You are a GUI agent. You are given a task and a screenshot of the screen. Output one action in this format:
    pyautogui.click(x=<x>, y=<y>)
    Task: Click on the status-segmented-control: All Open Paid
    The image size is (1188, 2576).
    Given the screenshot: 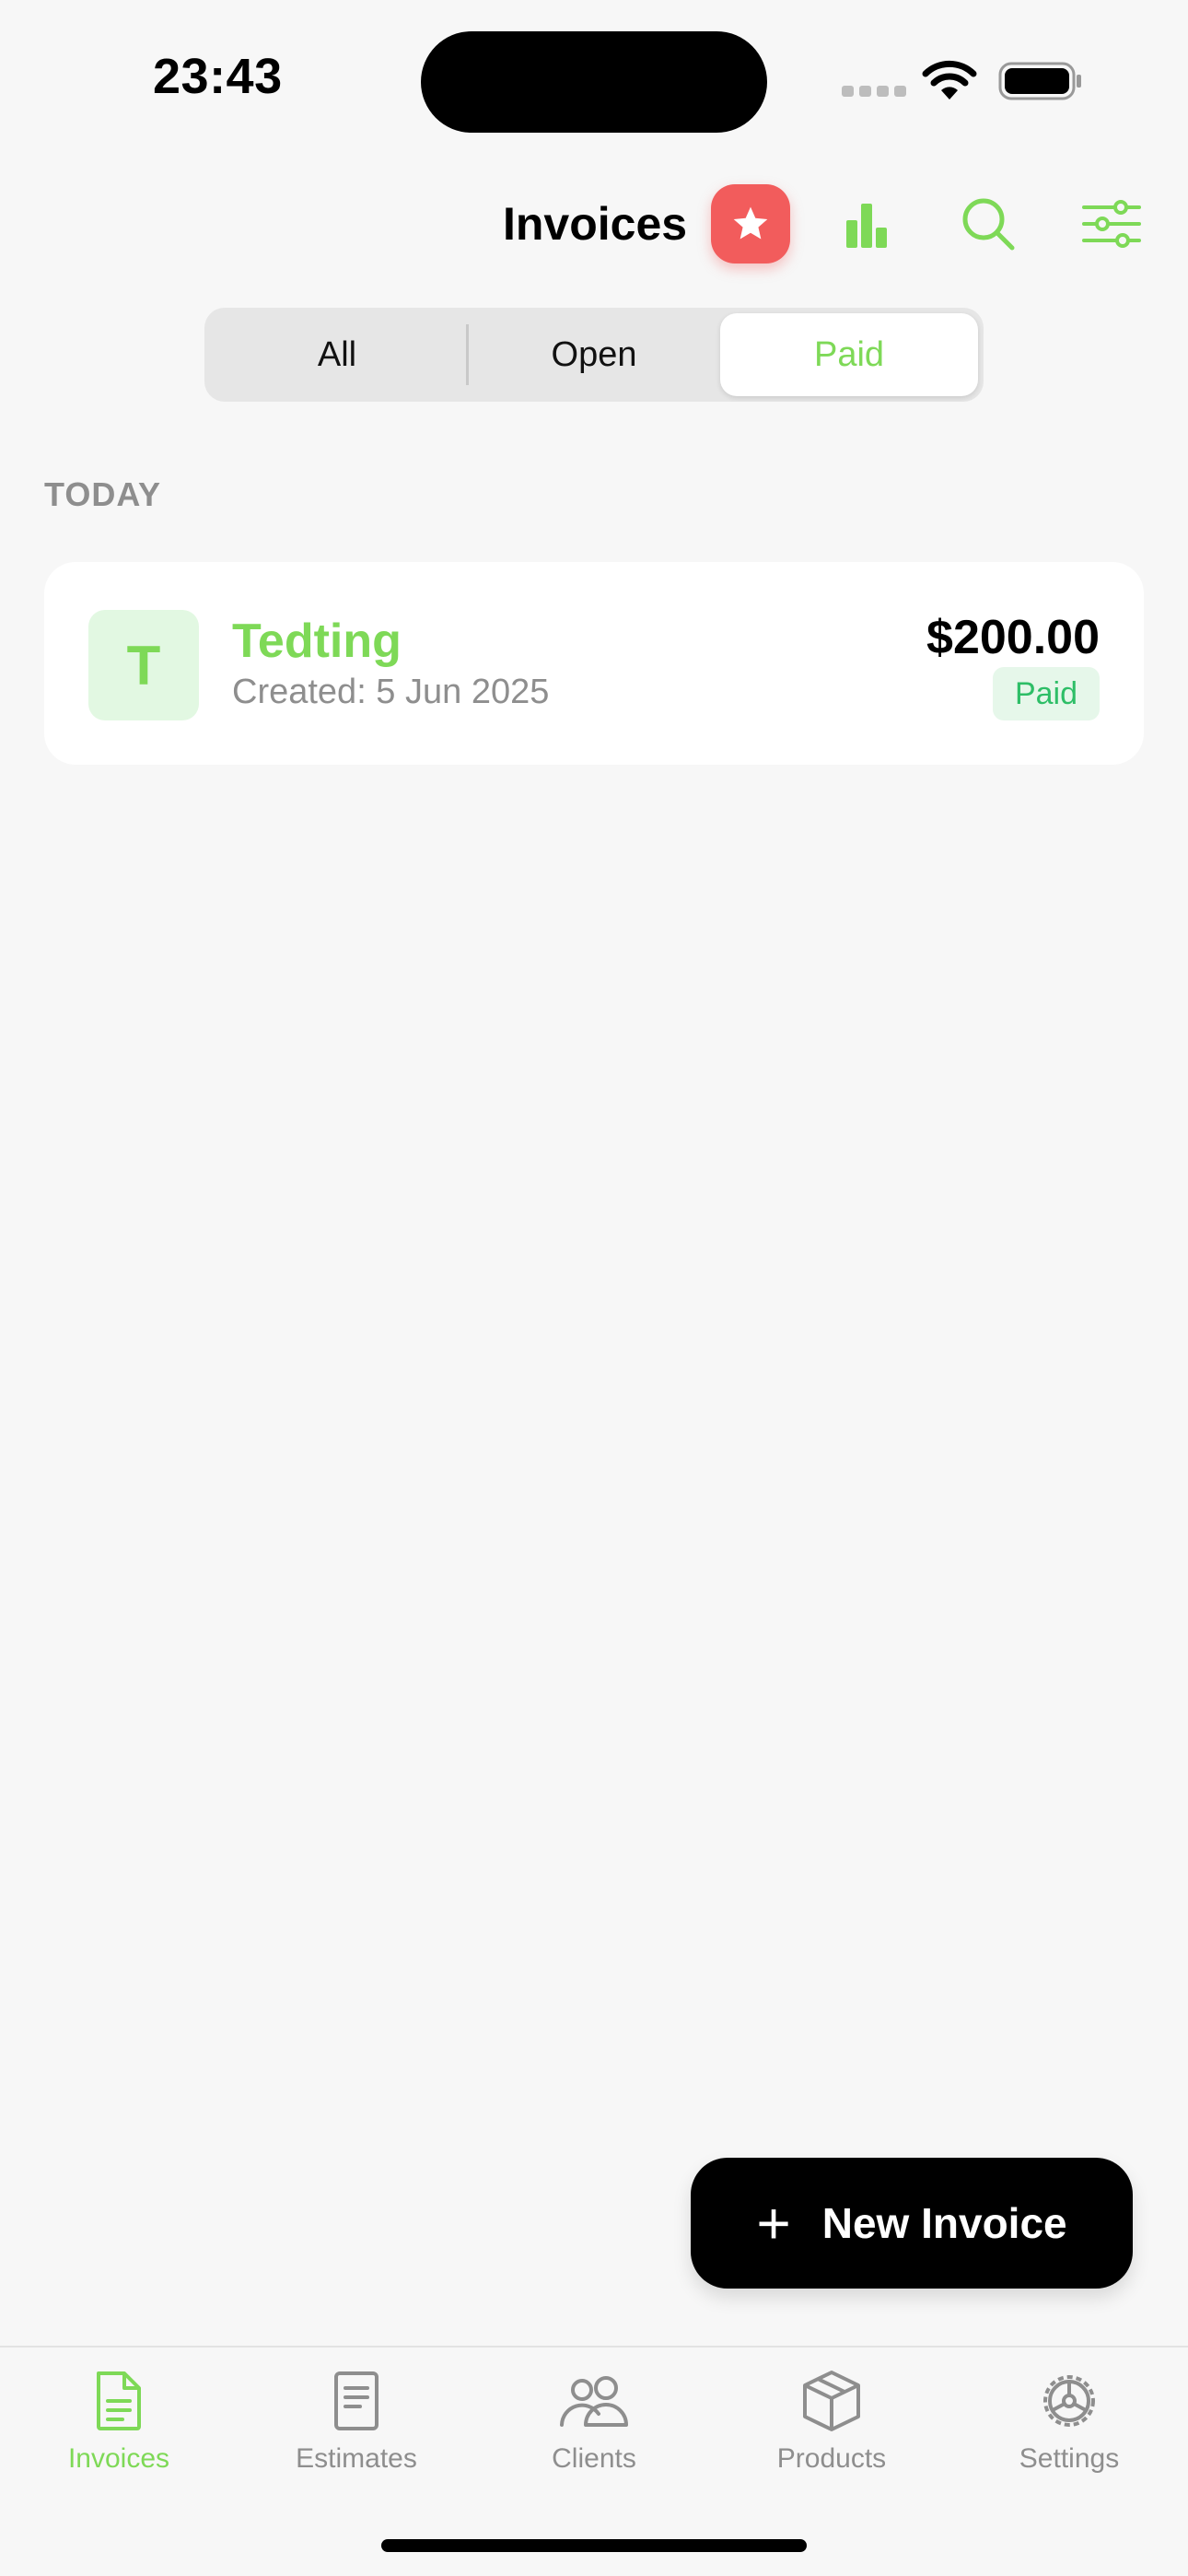 What is the action you would take?
    pyautogui.click(x=594, y=355)
    